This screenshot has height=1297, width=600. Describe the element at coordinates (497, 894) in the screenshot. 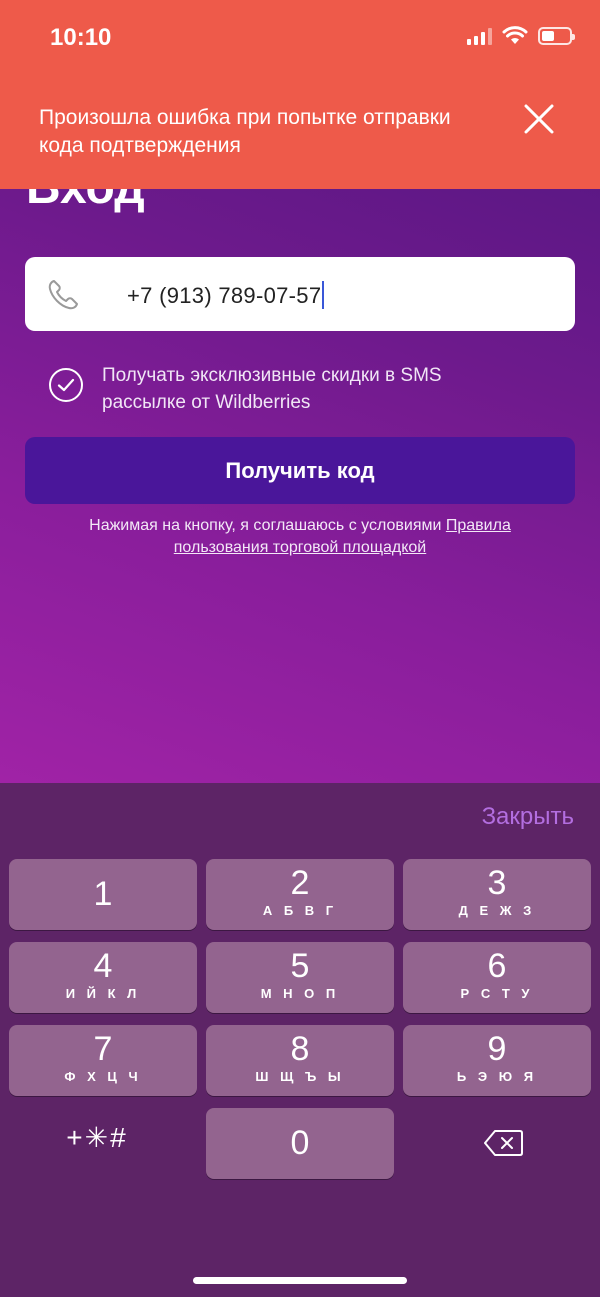

I see `key-3: 3Д Е Ж З` at that location.